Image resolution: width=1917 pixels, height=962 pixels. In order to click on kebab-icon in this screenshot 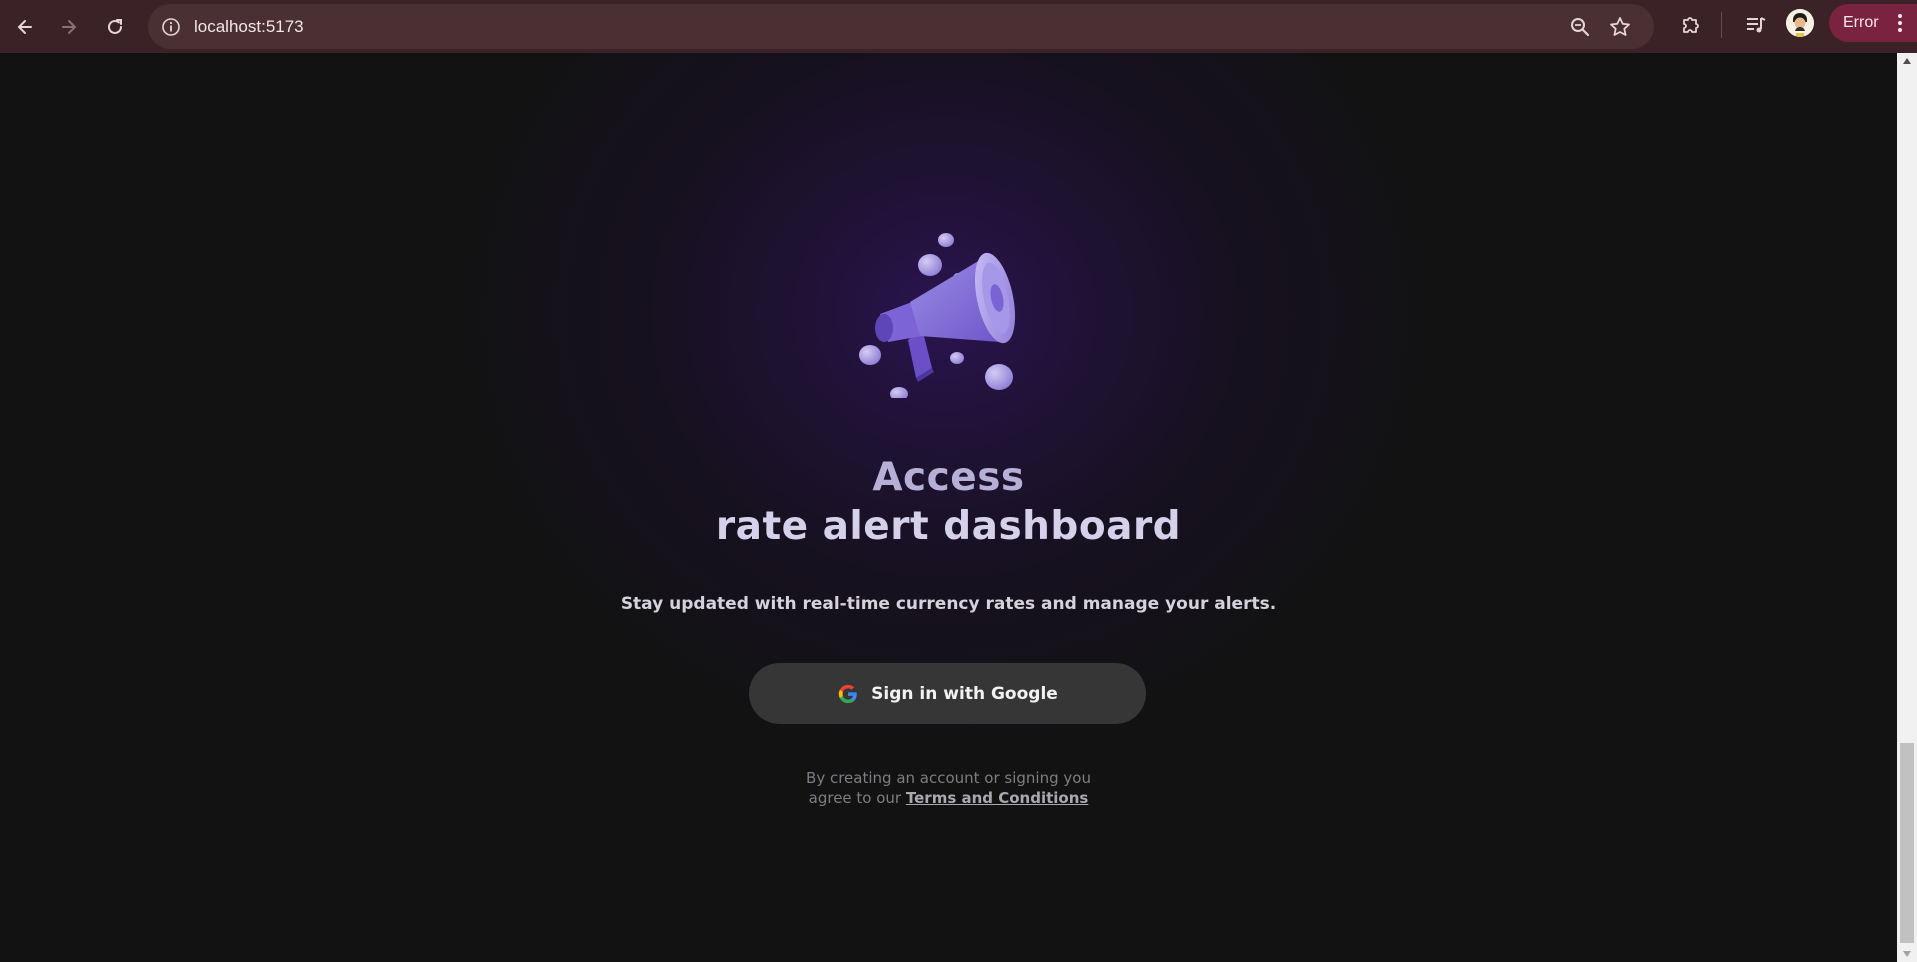, I will do `click(1900, 23)`.